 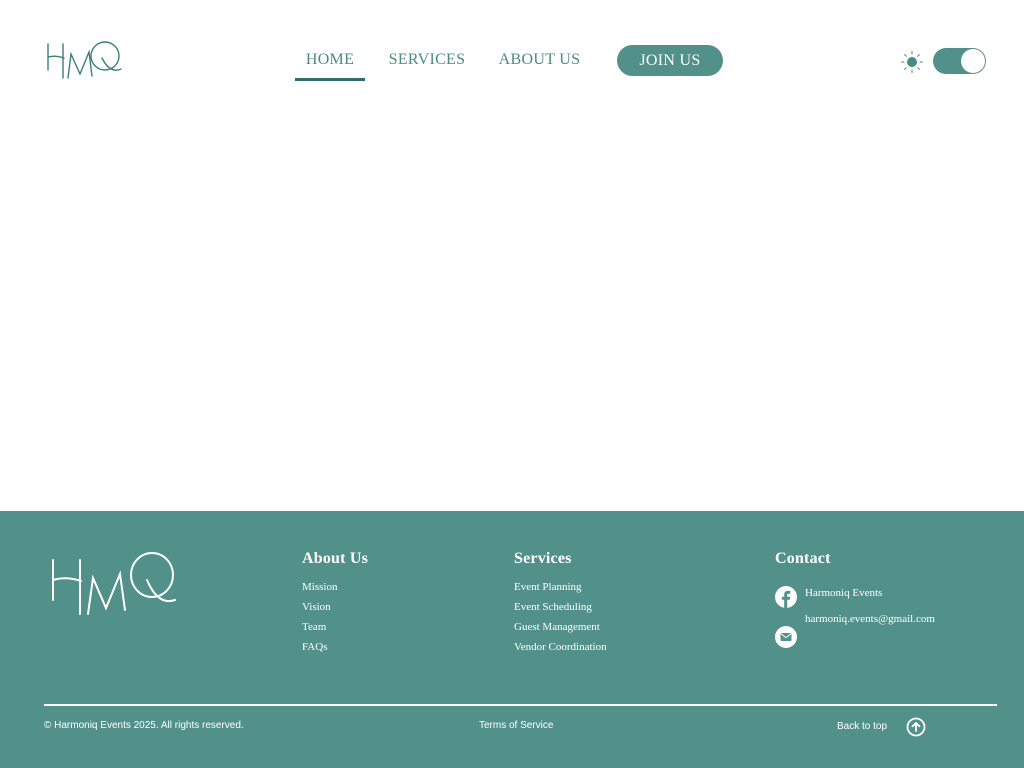 What do you see at coordinates (427, 61) in the screenshot?
I see `nav-services: SERVICES` at bounding box center [427, 61].